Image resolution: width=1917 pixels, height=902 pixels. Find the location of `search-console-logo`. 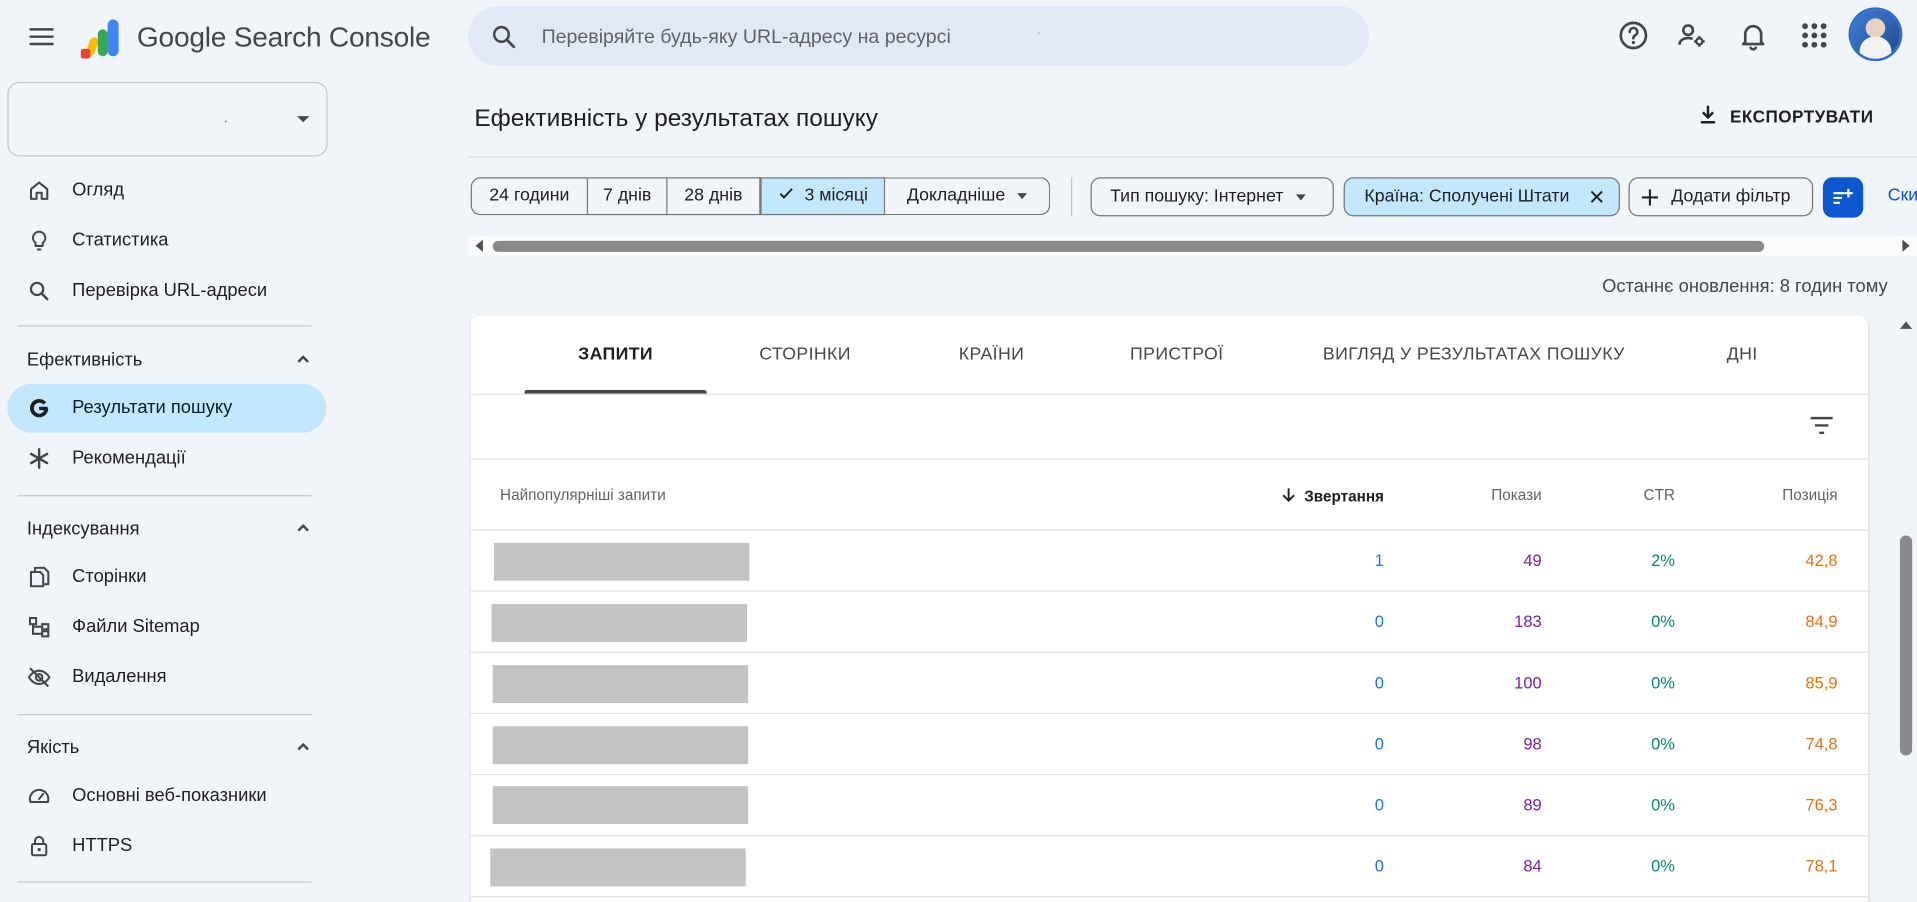

search-console-logo is located at coordinates (99, 39).